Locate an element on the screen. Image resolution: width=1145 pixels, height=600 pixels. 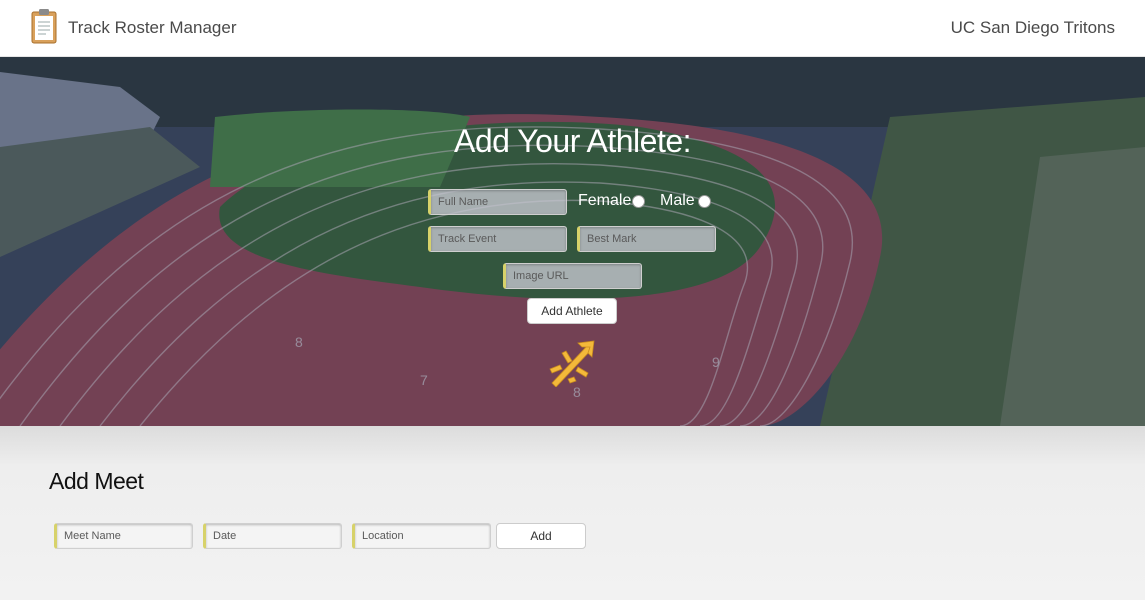
male-radio-label: Male is located at coordinates (677, 200).